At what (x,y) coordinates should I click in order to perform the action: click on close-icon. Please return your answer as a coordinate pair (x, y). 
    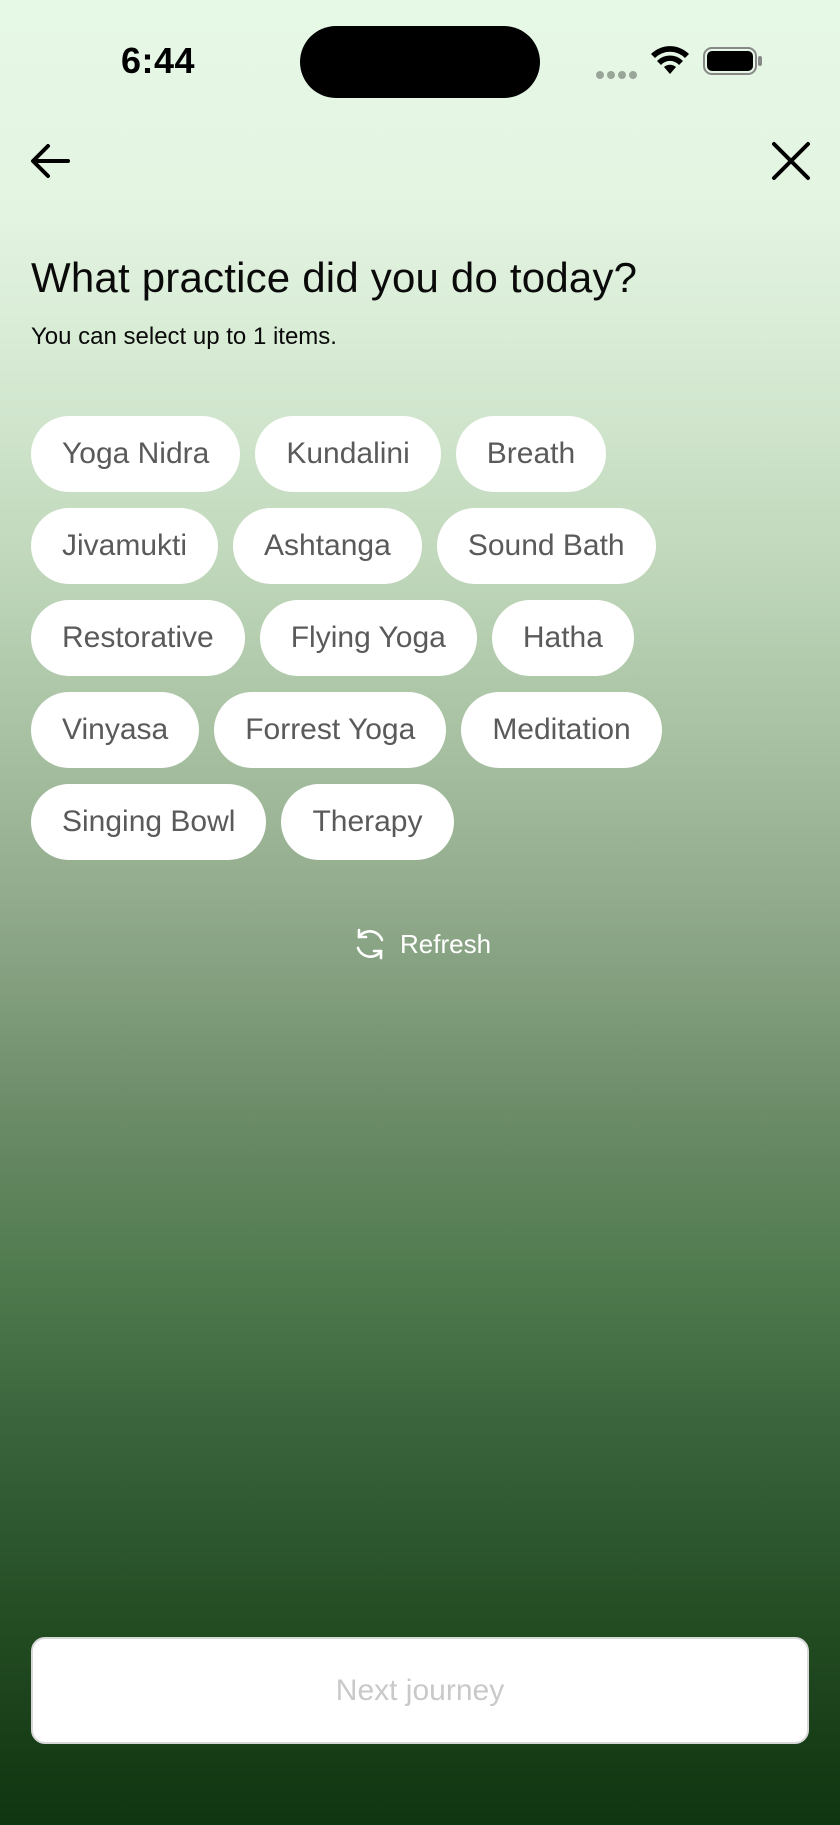
    Looking at the image, I should click on (791, 161).